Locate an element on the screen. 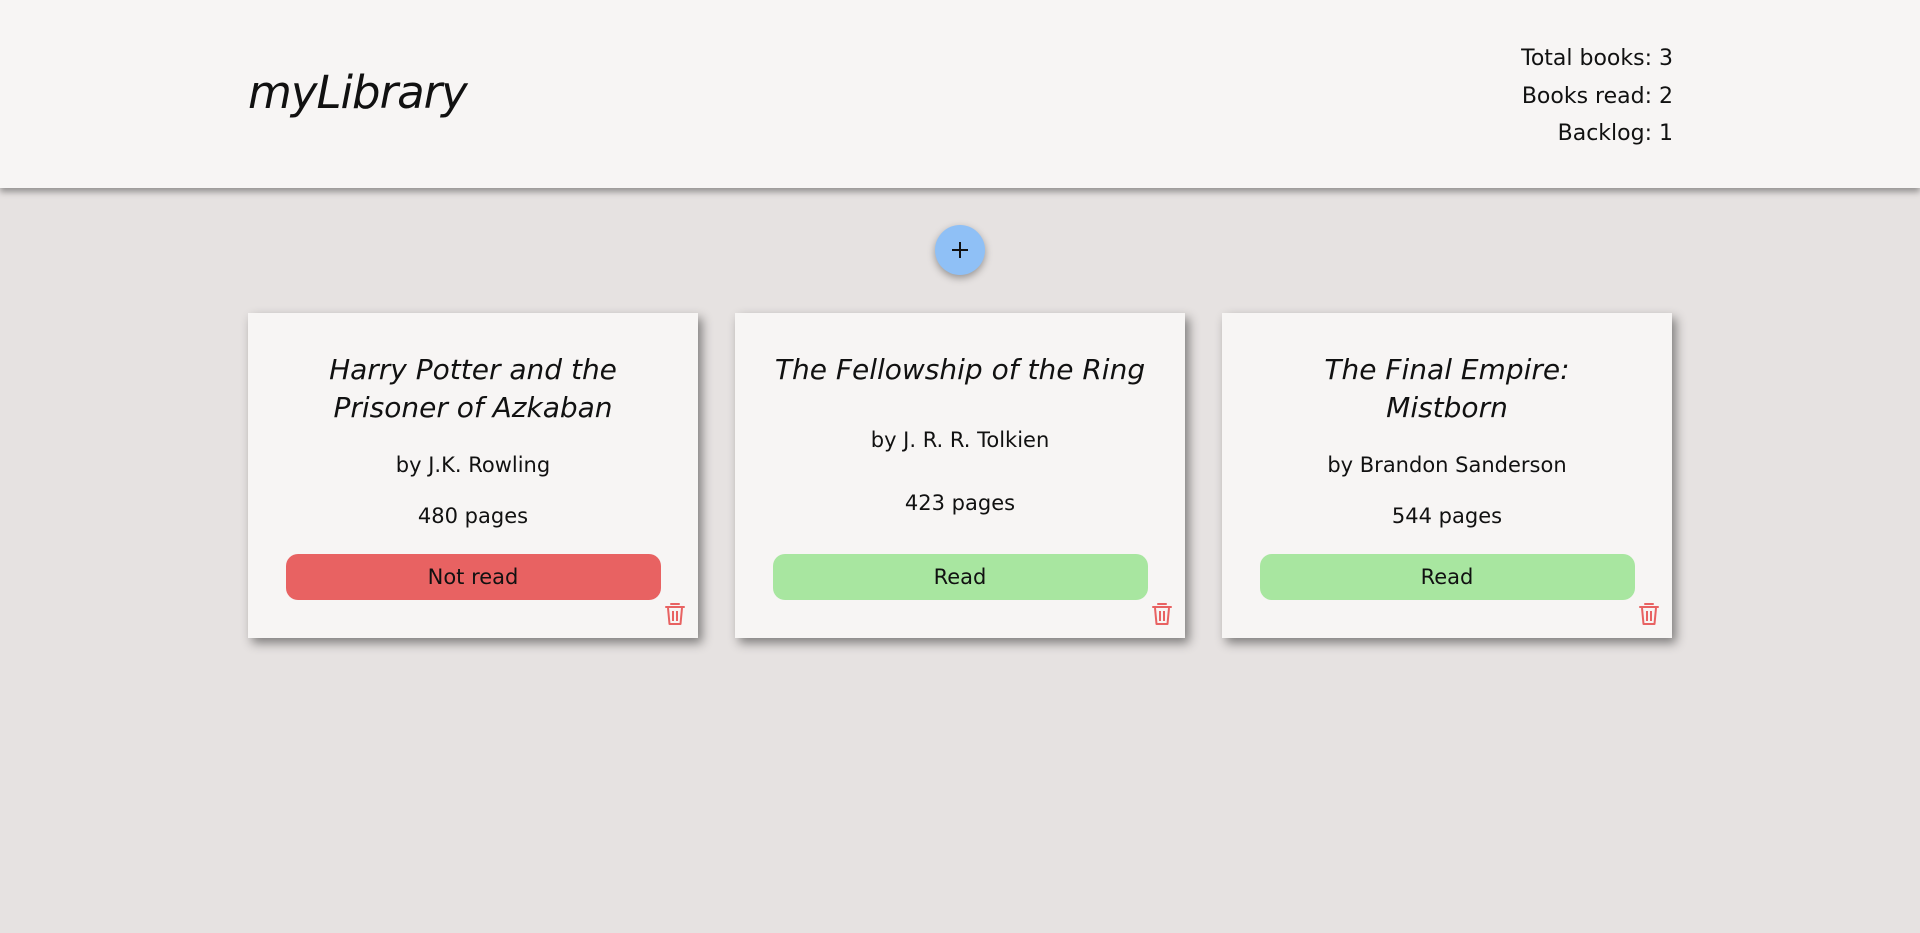  book-pages: 544 pages is located at coordinates (1447, 515).